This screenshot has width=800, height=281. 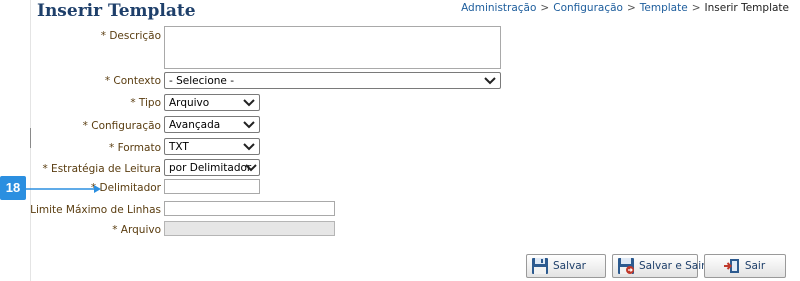 I want to click on contexto-selected-value: - Selecione -, so click(x=201, y=81).